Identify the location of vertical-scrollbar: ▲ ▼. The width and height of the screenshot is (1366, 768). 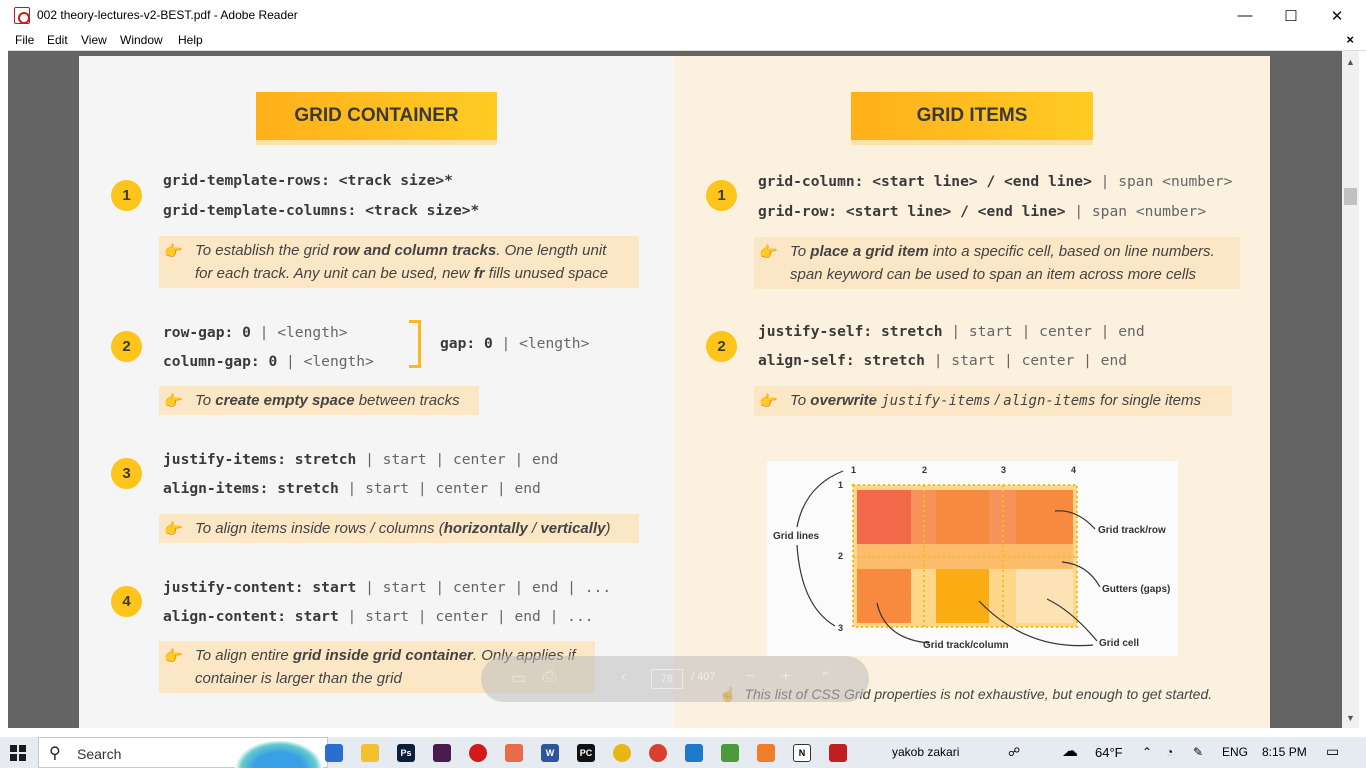
(1350, 389).